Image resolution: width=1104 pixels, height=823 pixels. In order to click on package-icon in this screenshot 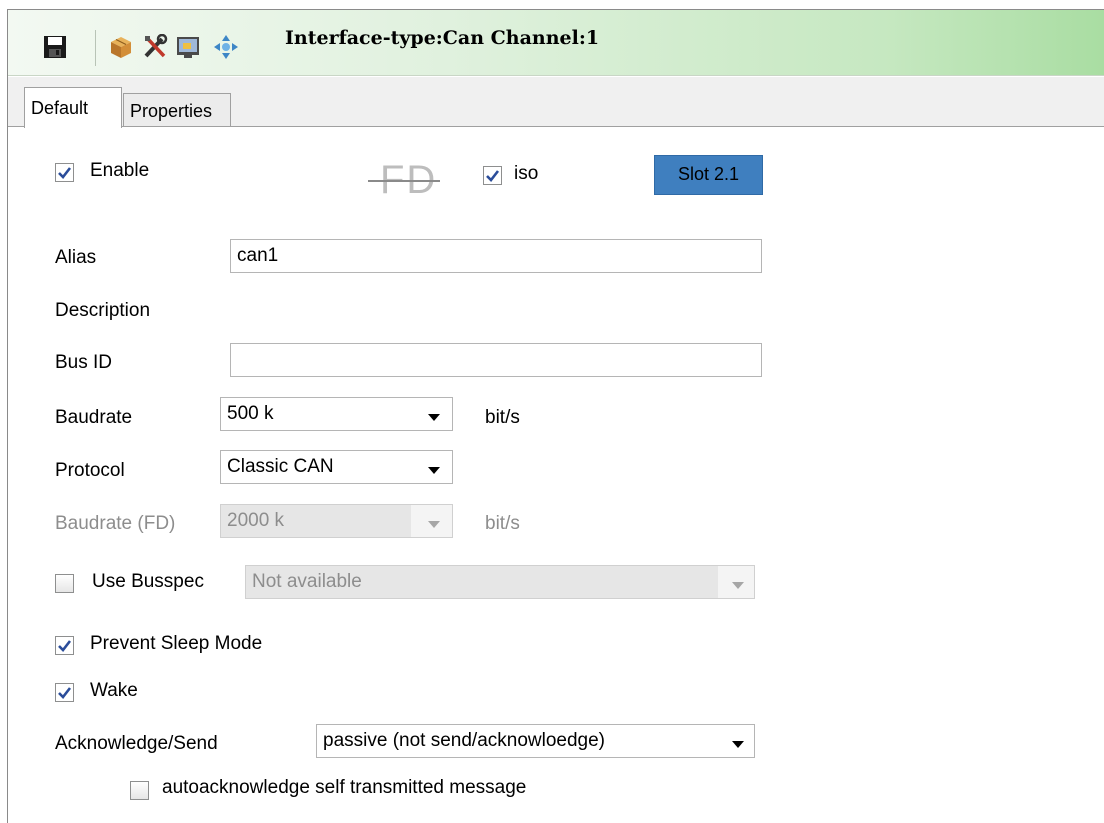, I will do `click(121, 47)`.